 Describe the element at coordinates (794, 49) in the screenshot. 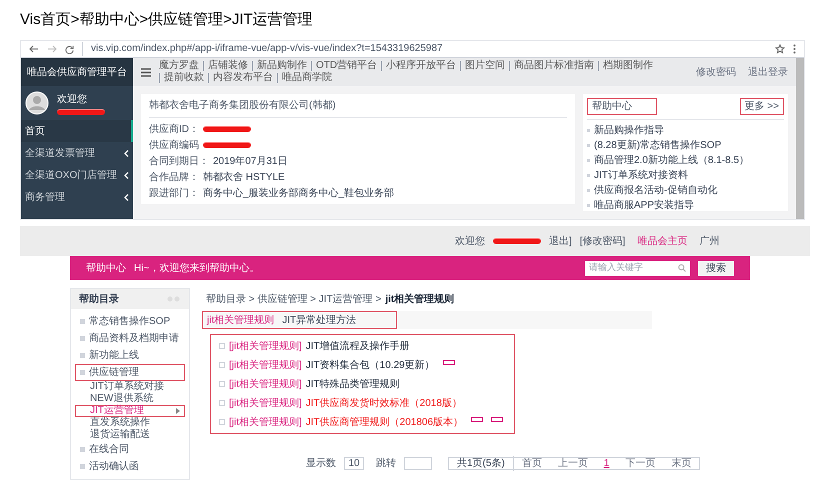

I see `more-options-icon` at that location.